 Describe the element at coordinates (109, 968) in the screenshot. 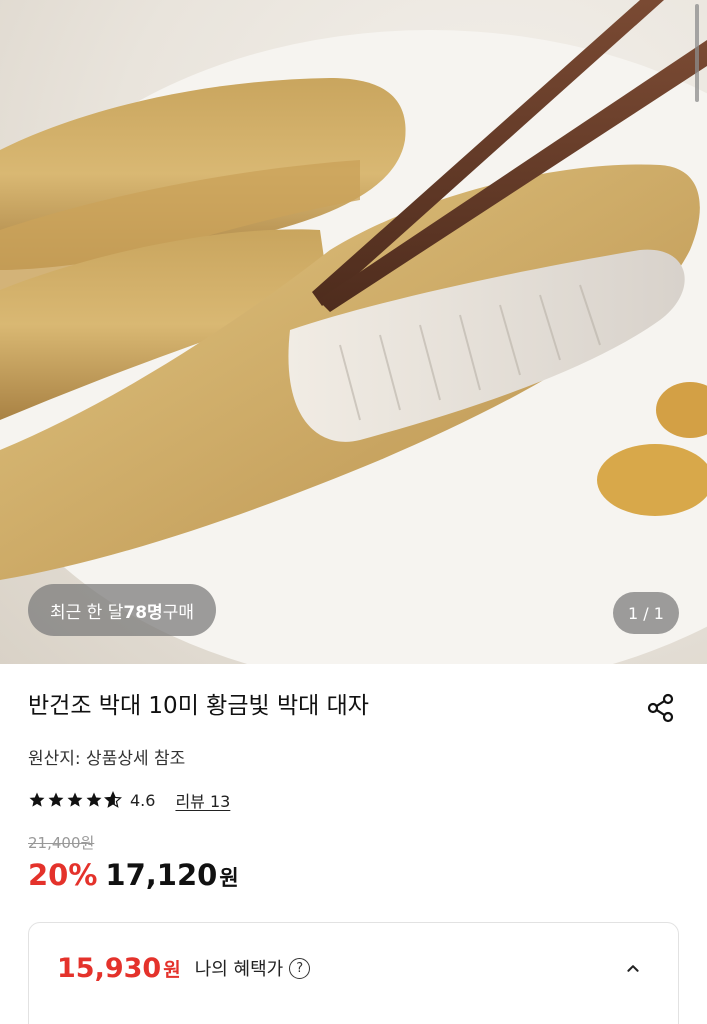

I see `benefit-price: 15,930` at that location.